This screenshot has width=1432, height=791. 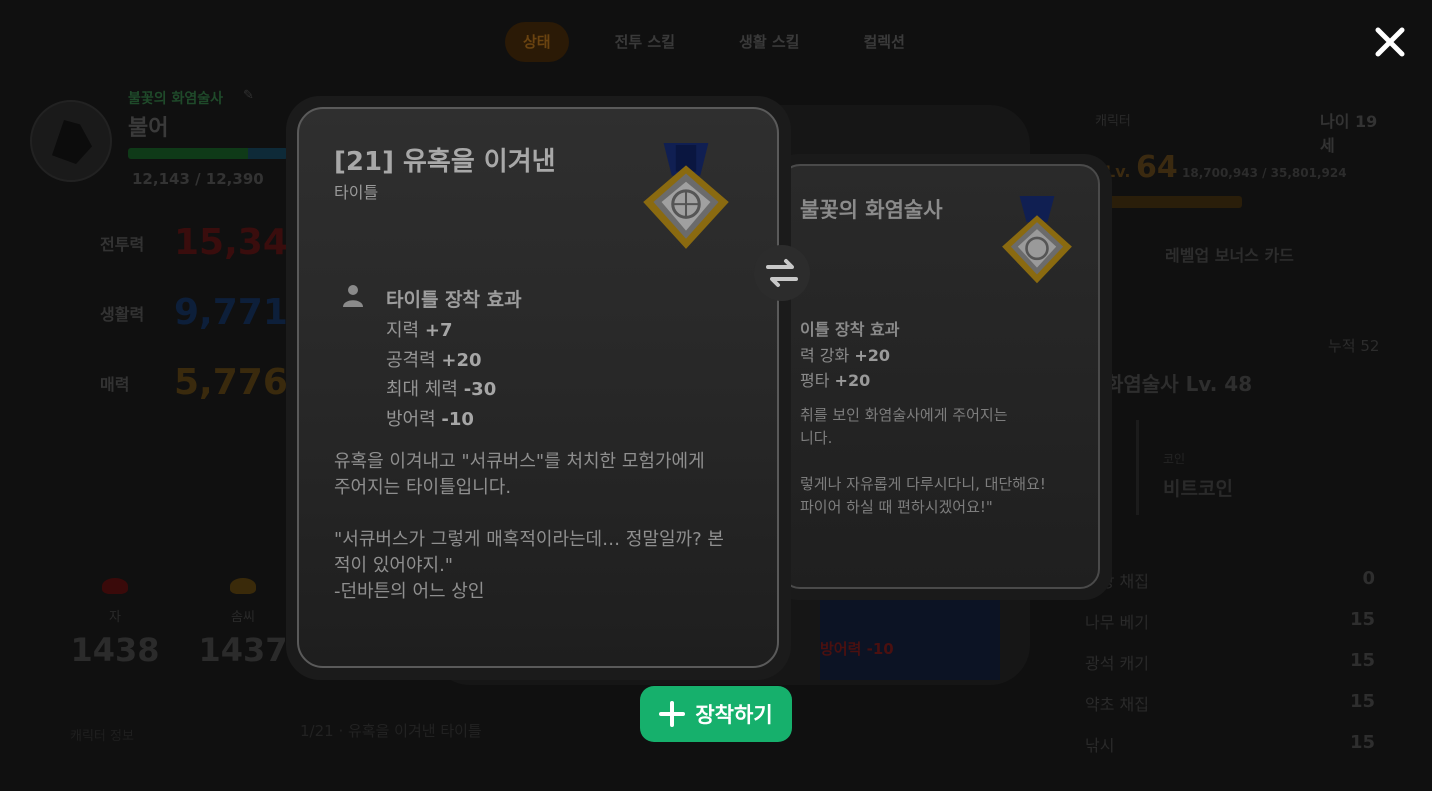 What do you see at coordinates (231, 382) in the screenshot?
I see `stat-value: 5,776` at bounding box center [231, 382].